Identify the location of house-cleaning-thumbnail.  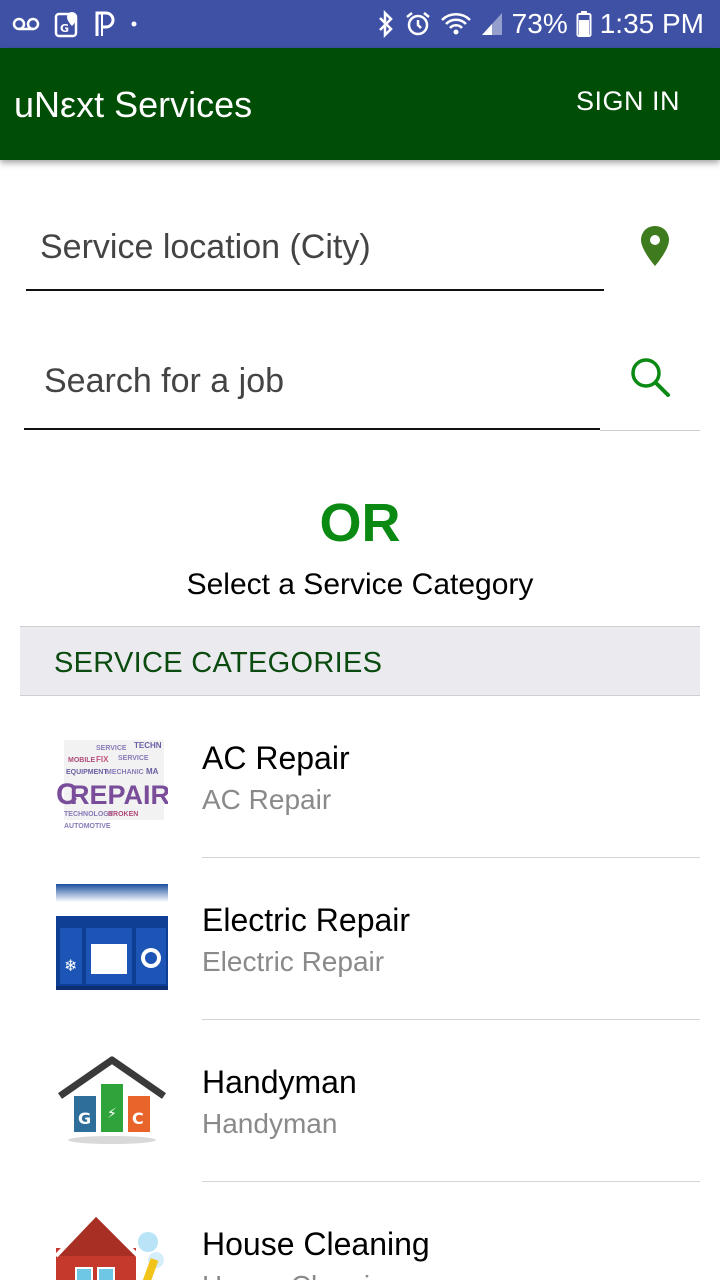
(112, 1244).